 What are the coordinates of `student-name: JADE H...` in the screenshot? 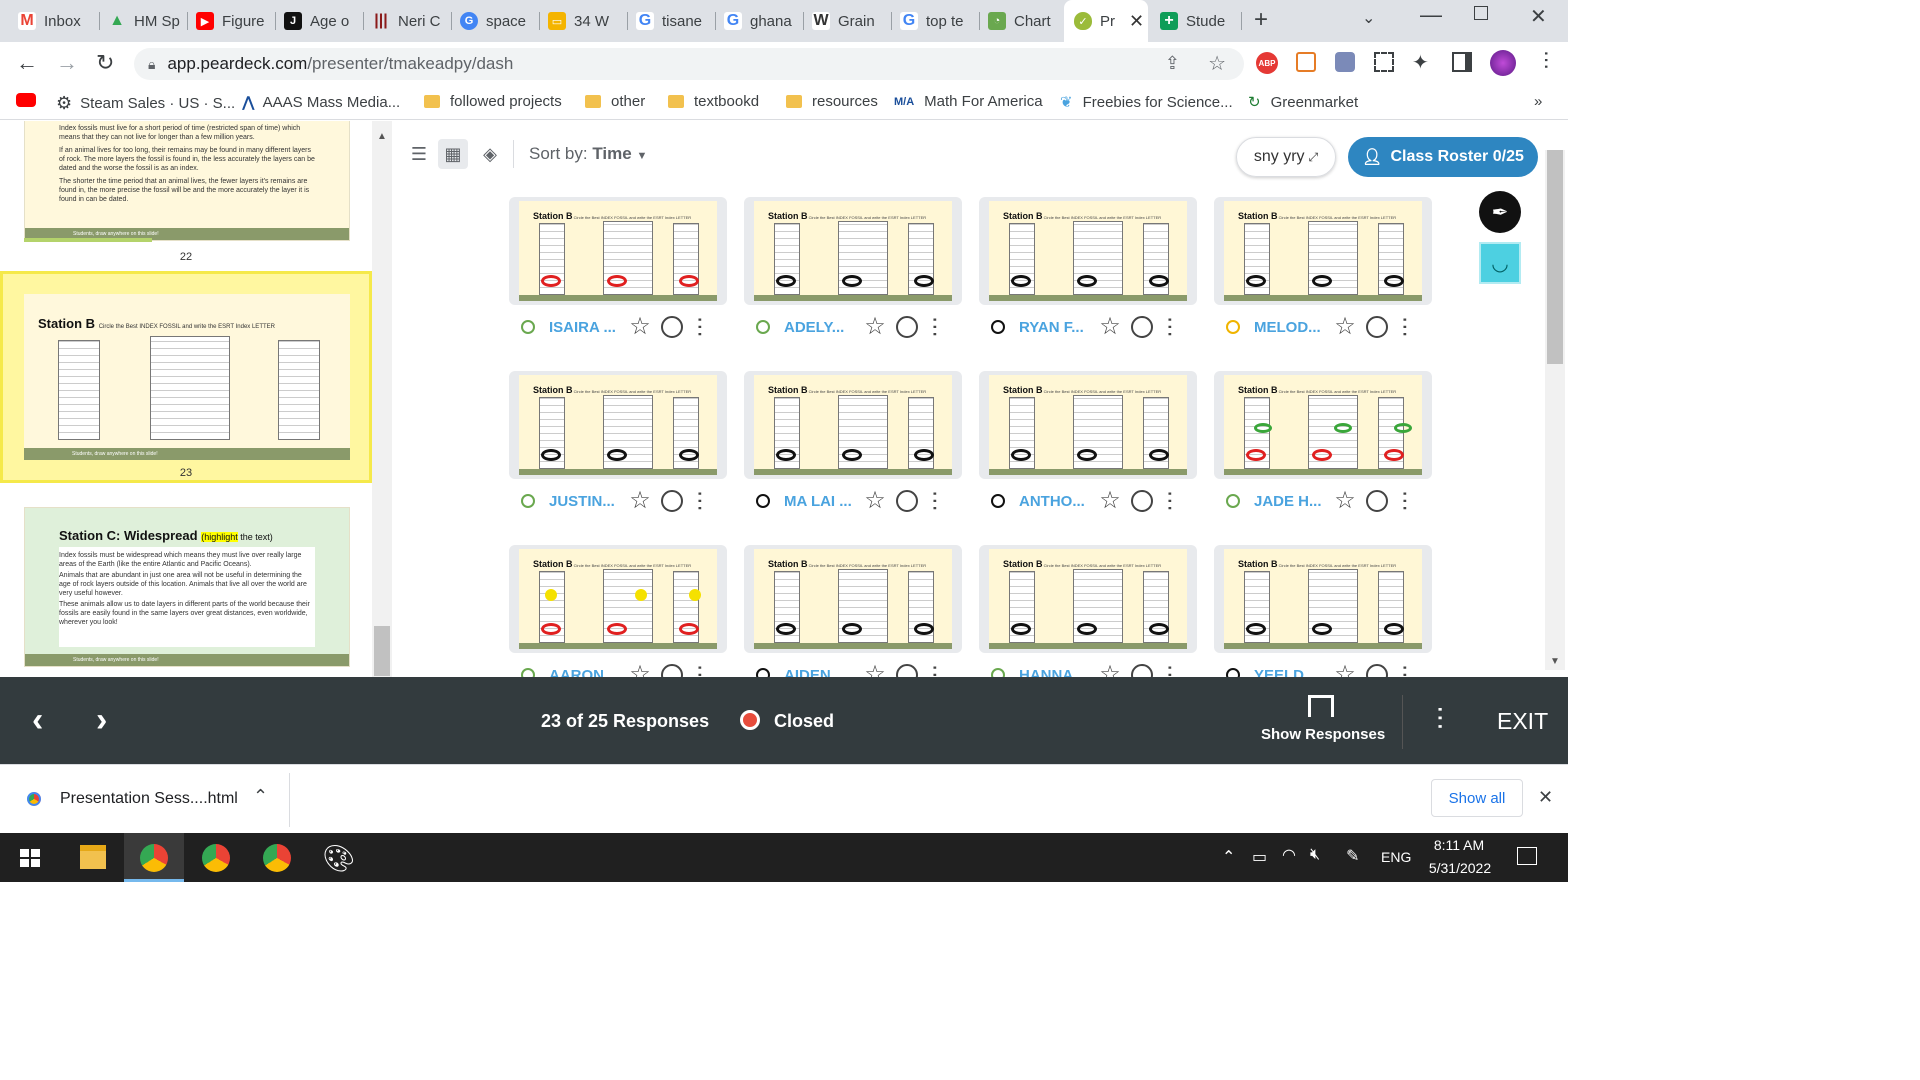 It's located at (1291, 501).